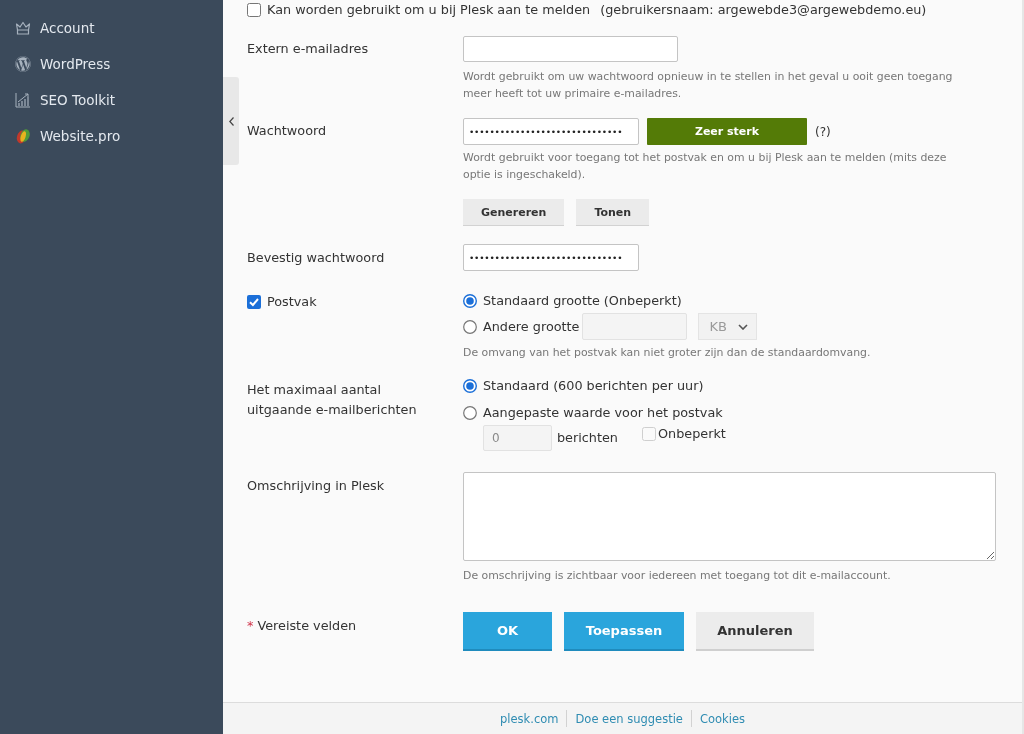 The width and height of the screenshot is (1024, 734). I want to click on checkbox-label: Onbeperkt, so click(691, 434).